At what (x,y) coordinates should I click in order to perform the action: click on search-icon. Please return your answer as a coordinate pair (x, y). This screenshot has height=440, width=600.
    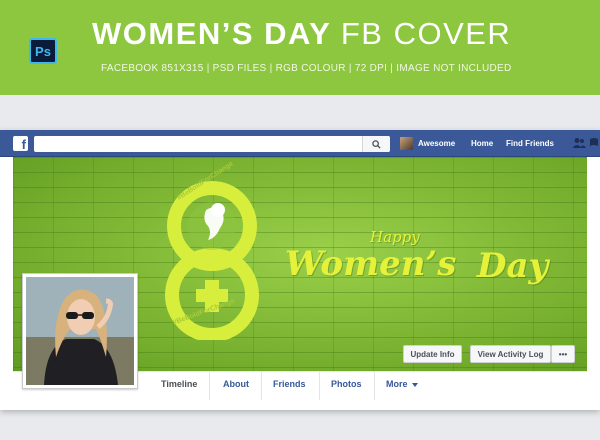
    Looking at the image, I should click on (376, 144).